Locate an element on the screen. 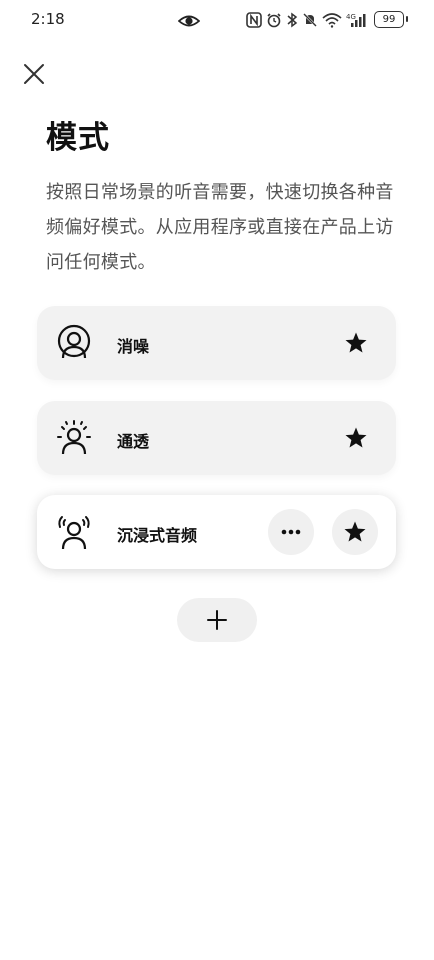  alarm-icon is located at coordinates (274, 20).